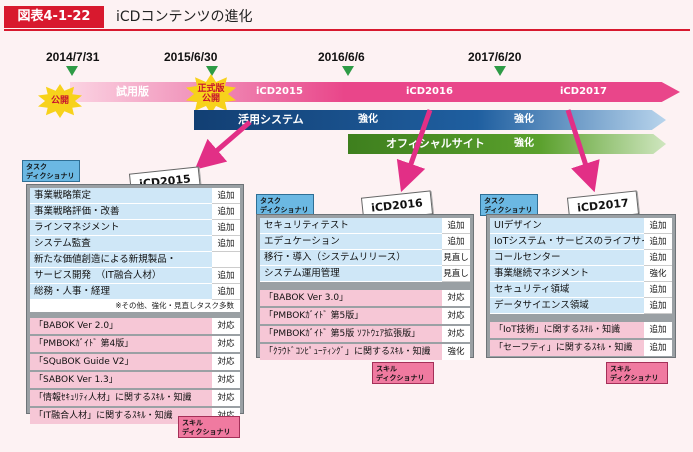 The height and width of the screenshot is (452, 693). I want to click on task-name: システム監査, so click(121, 244).